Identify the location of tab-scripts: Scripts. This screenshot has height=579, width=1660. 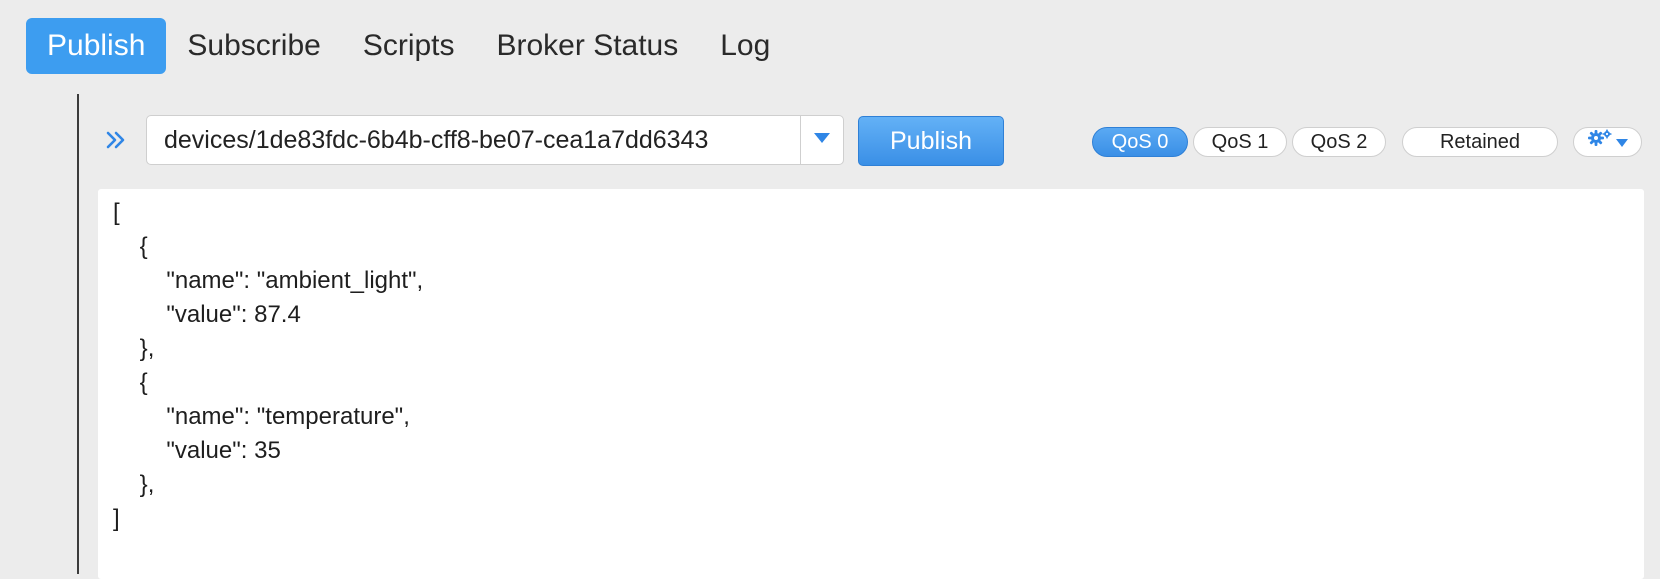
(409, 46).